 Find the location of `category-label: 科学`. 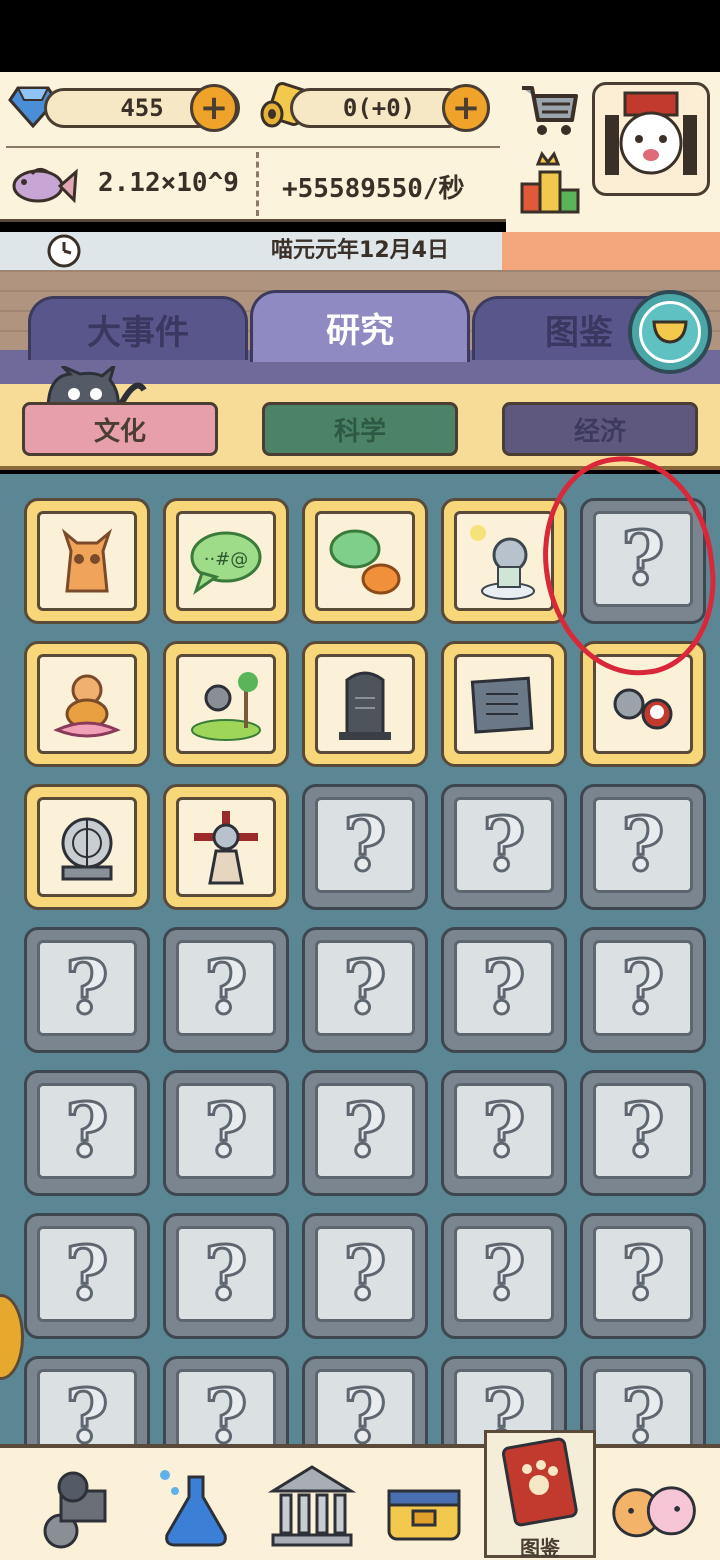

category-label: 科学 is located at coordinates (359, 431).